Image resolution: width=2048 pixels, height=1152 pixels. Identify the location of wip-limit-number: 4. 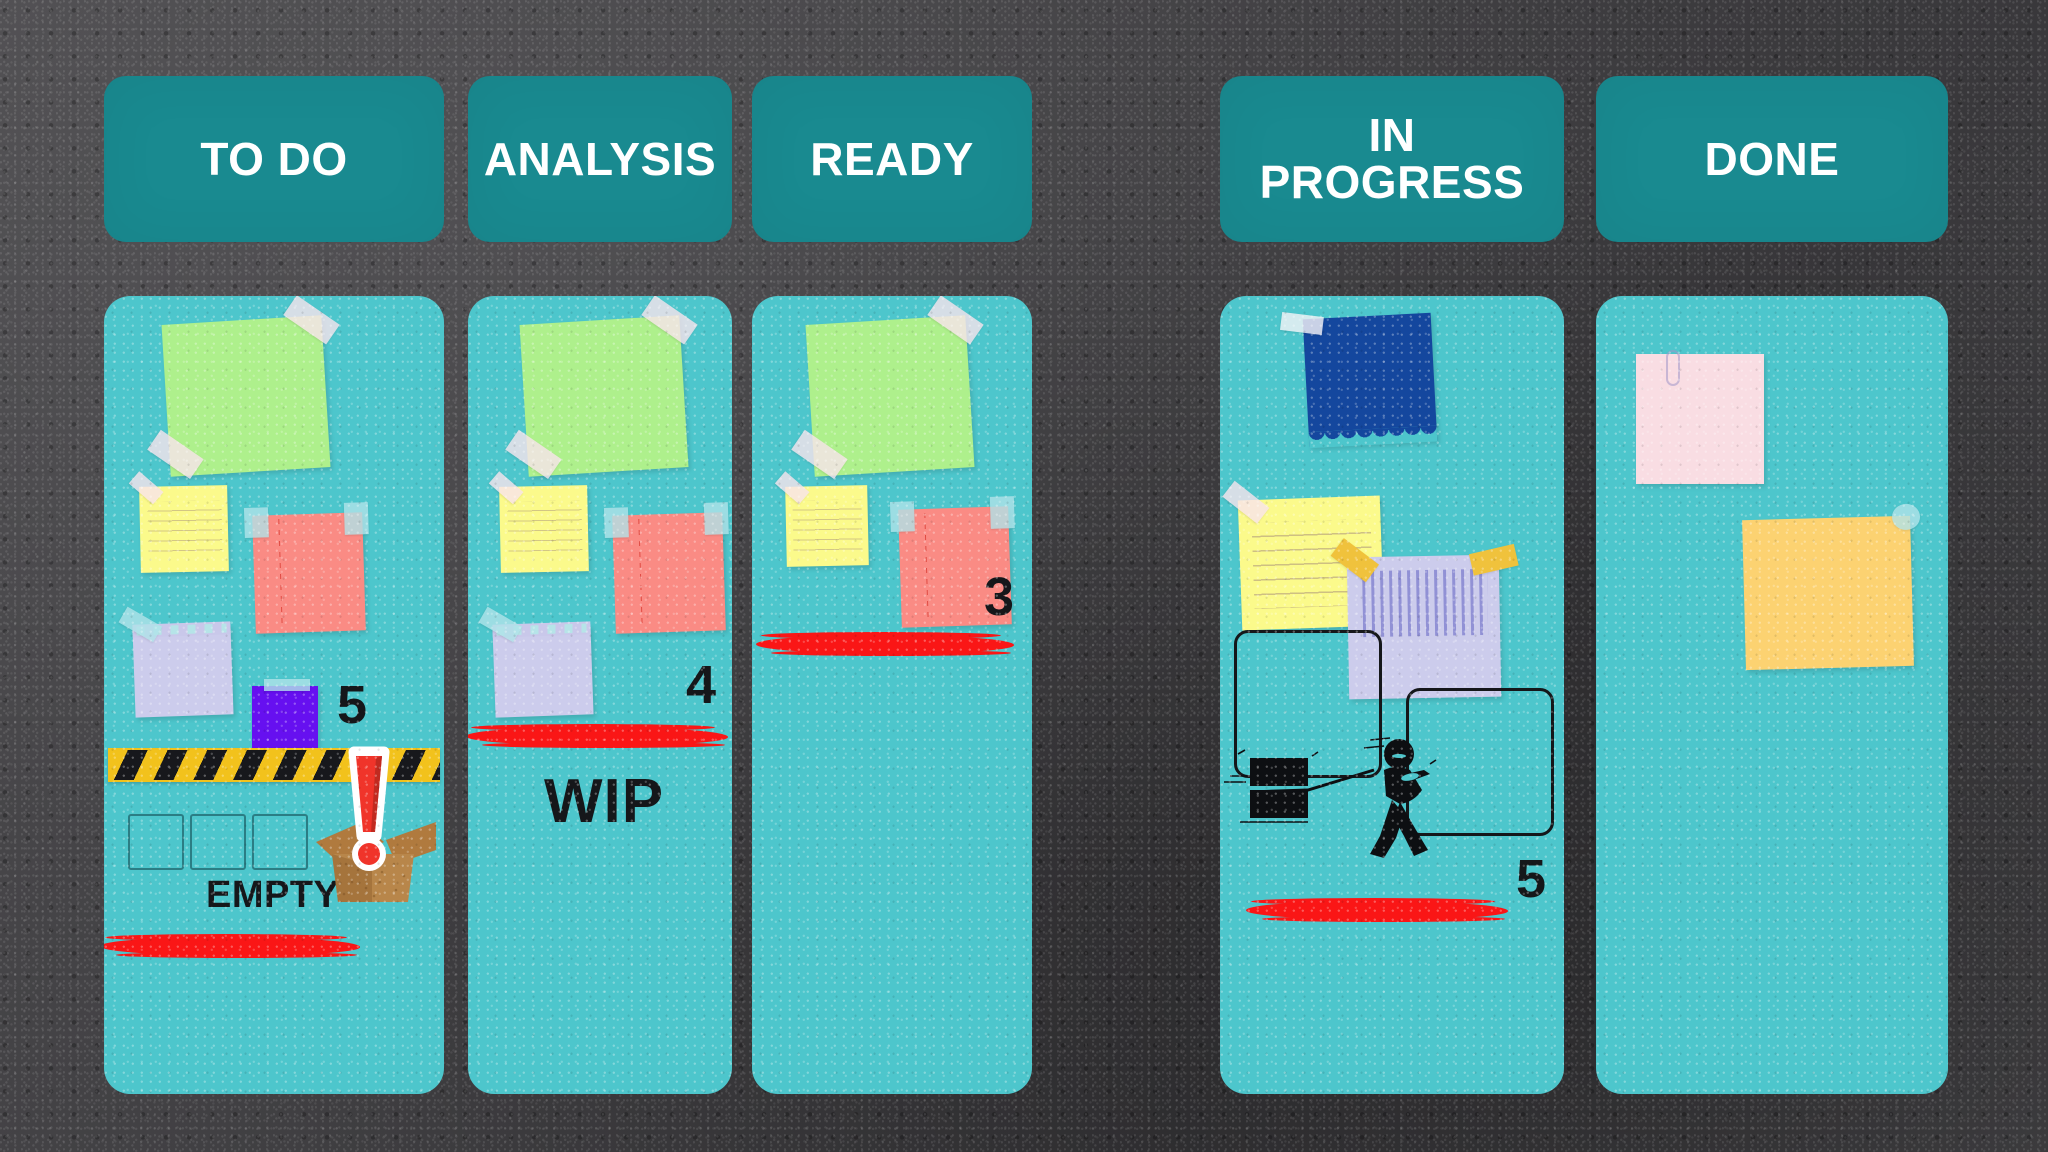
(701, 685).